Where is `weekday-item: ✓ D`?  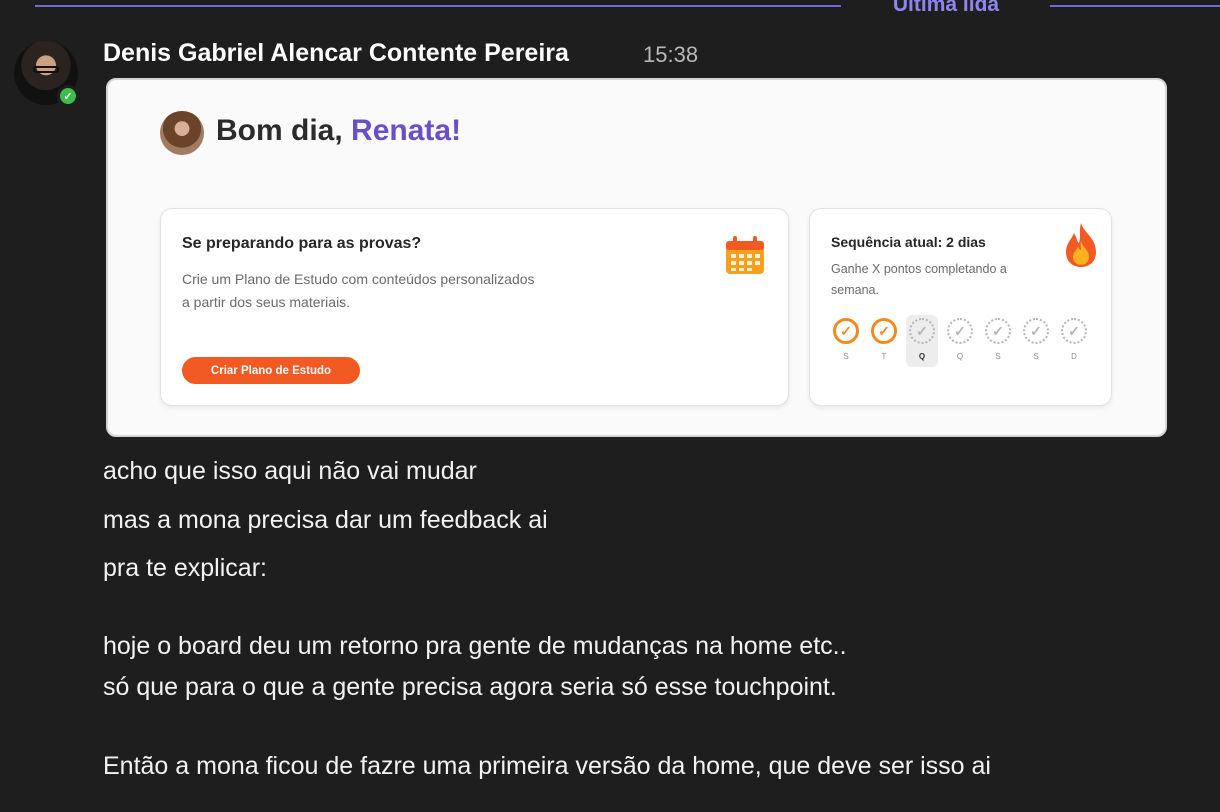 weekday-item: ✓ D is located at coordinates (1074, 341).